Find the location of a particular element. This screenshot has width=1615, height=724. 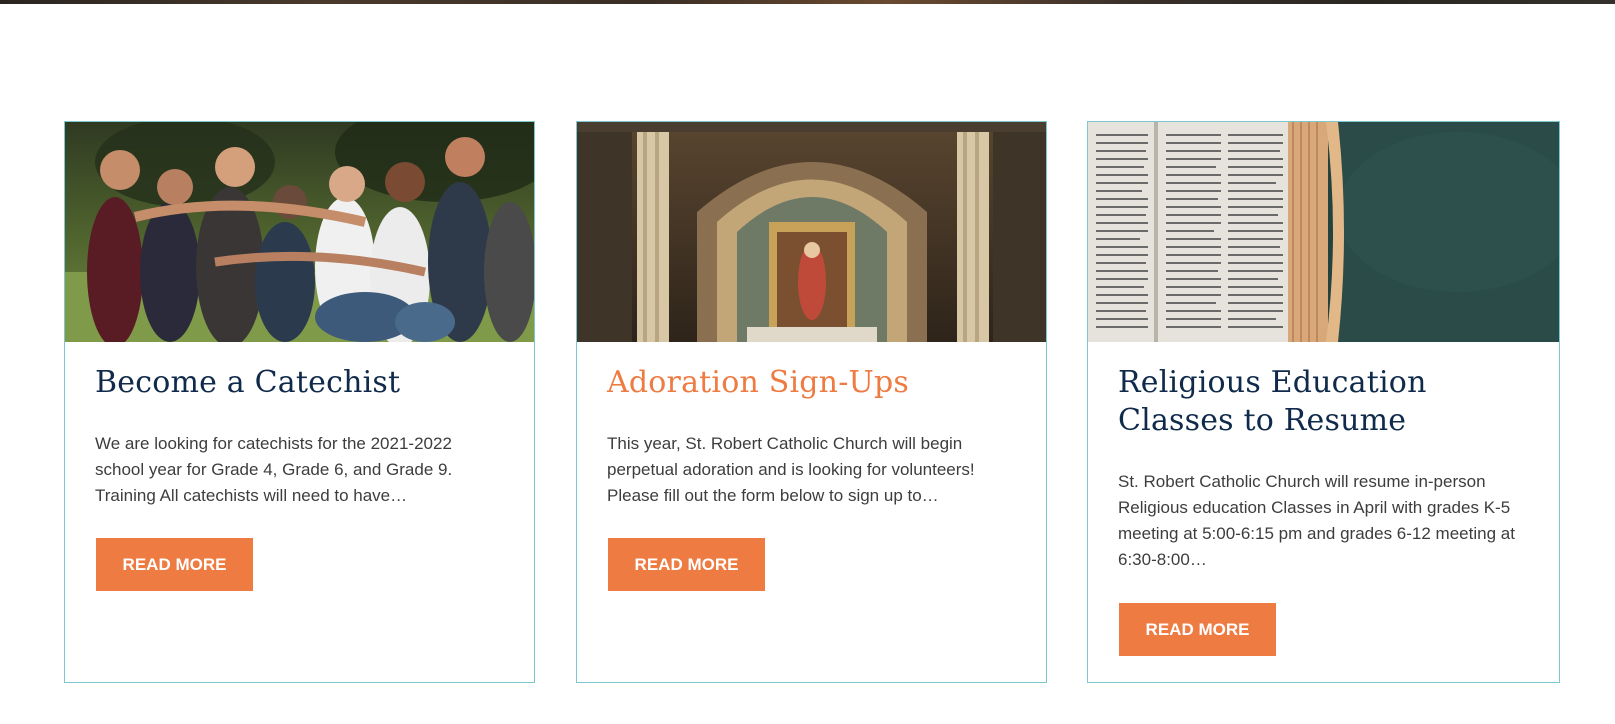

card-title: Adoration Sign-Ups is located at coordinates (811, 383).